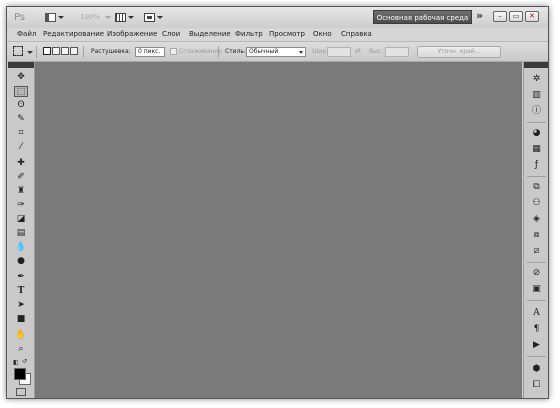  Describe the element at coordinates (21, 77) in the screenshot. I see `move-icon: ✥` at that location.